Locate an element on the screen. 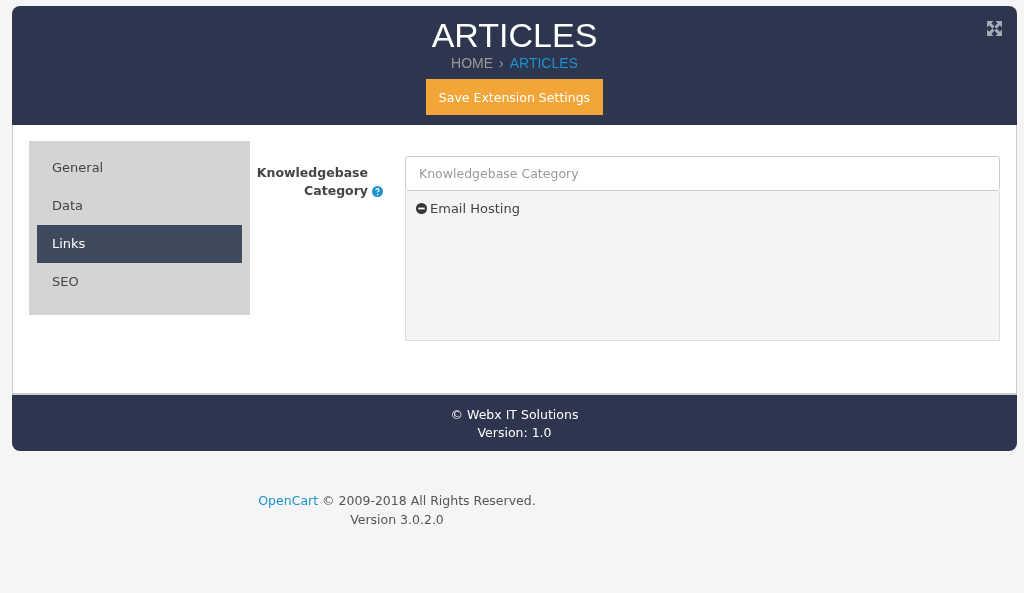  field-label: Knowledgebase Category is located at coordinates (311, 182).